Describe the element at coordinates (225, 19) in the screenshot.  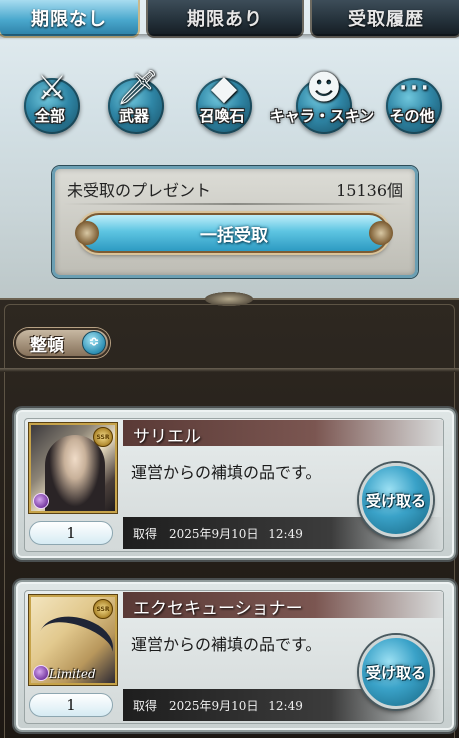
I see `tab-with-deadline: 期限あり` at that location.